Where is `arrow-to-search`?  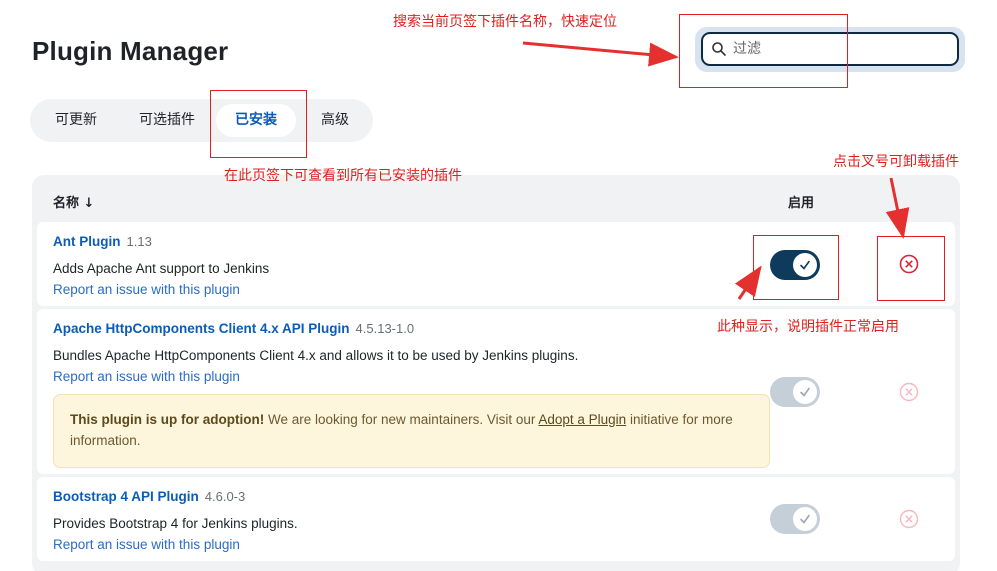
arrow-to-search is located at coordinates (600, 54).